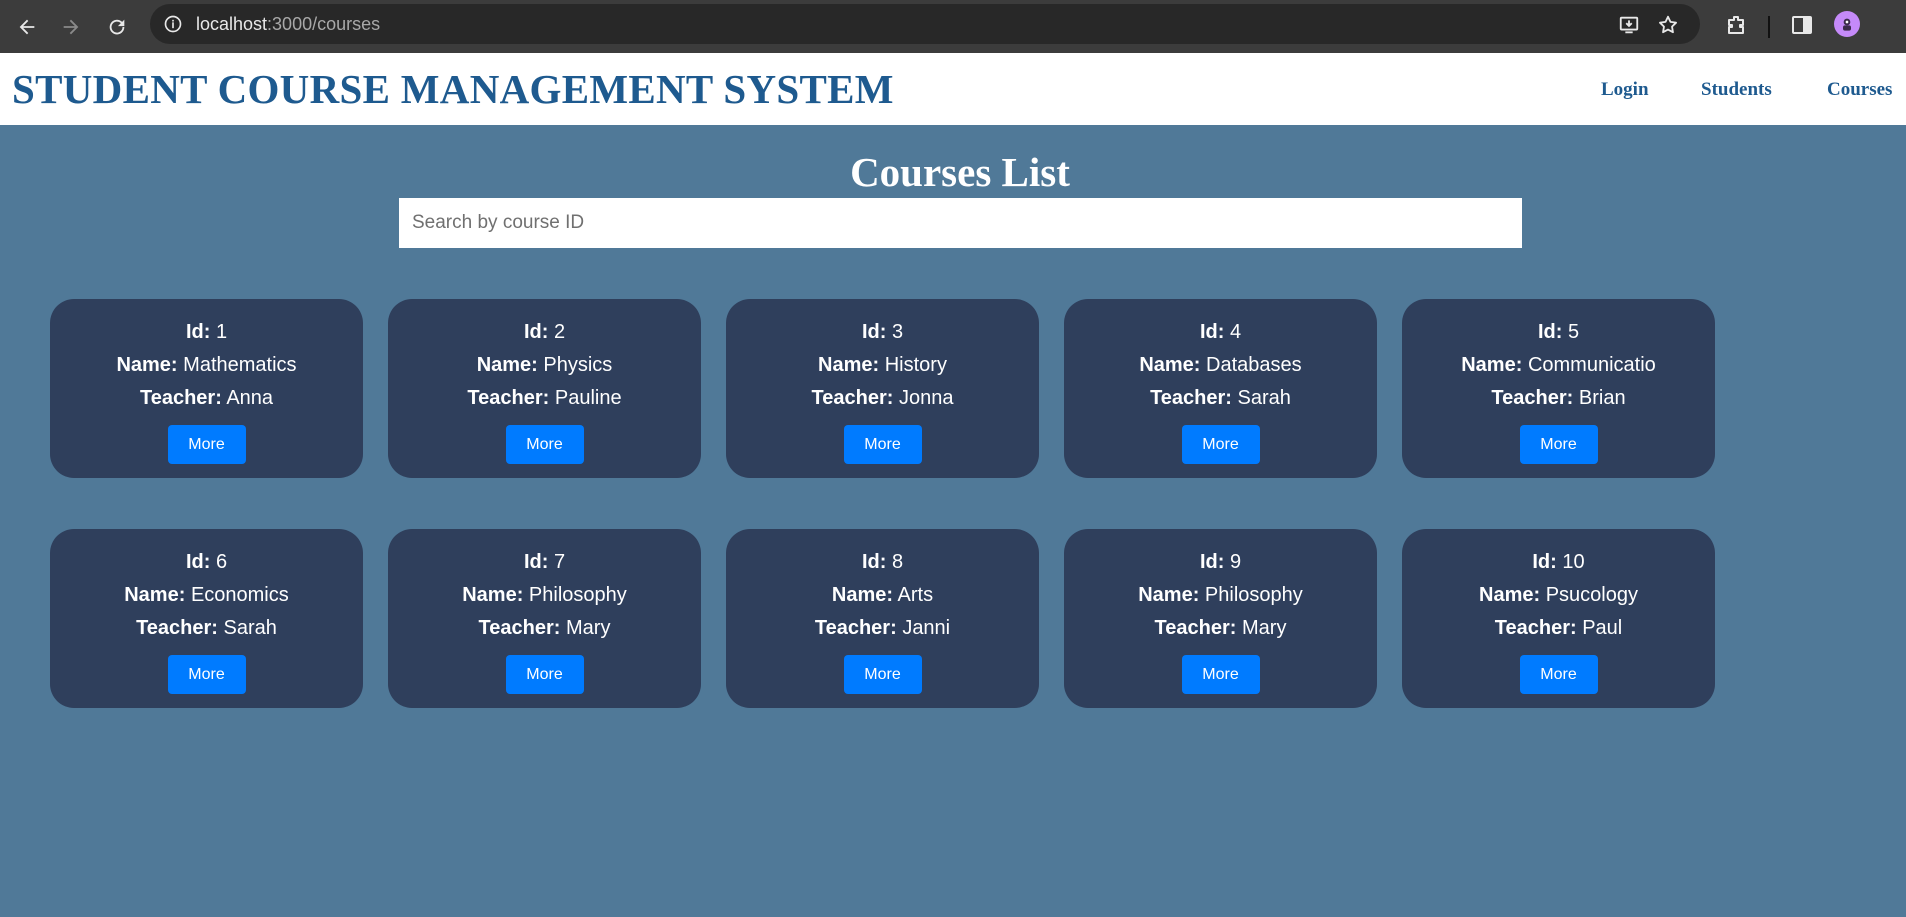 This screenshot has width=1906, height=917. What do you see at coordinates (206, 368) in the screenshot?
I see `course-name: Name: Mathematics` at bounding box center [206, 368].